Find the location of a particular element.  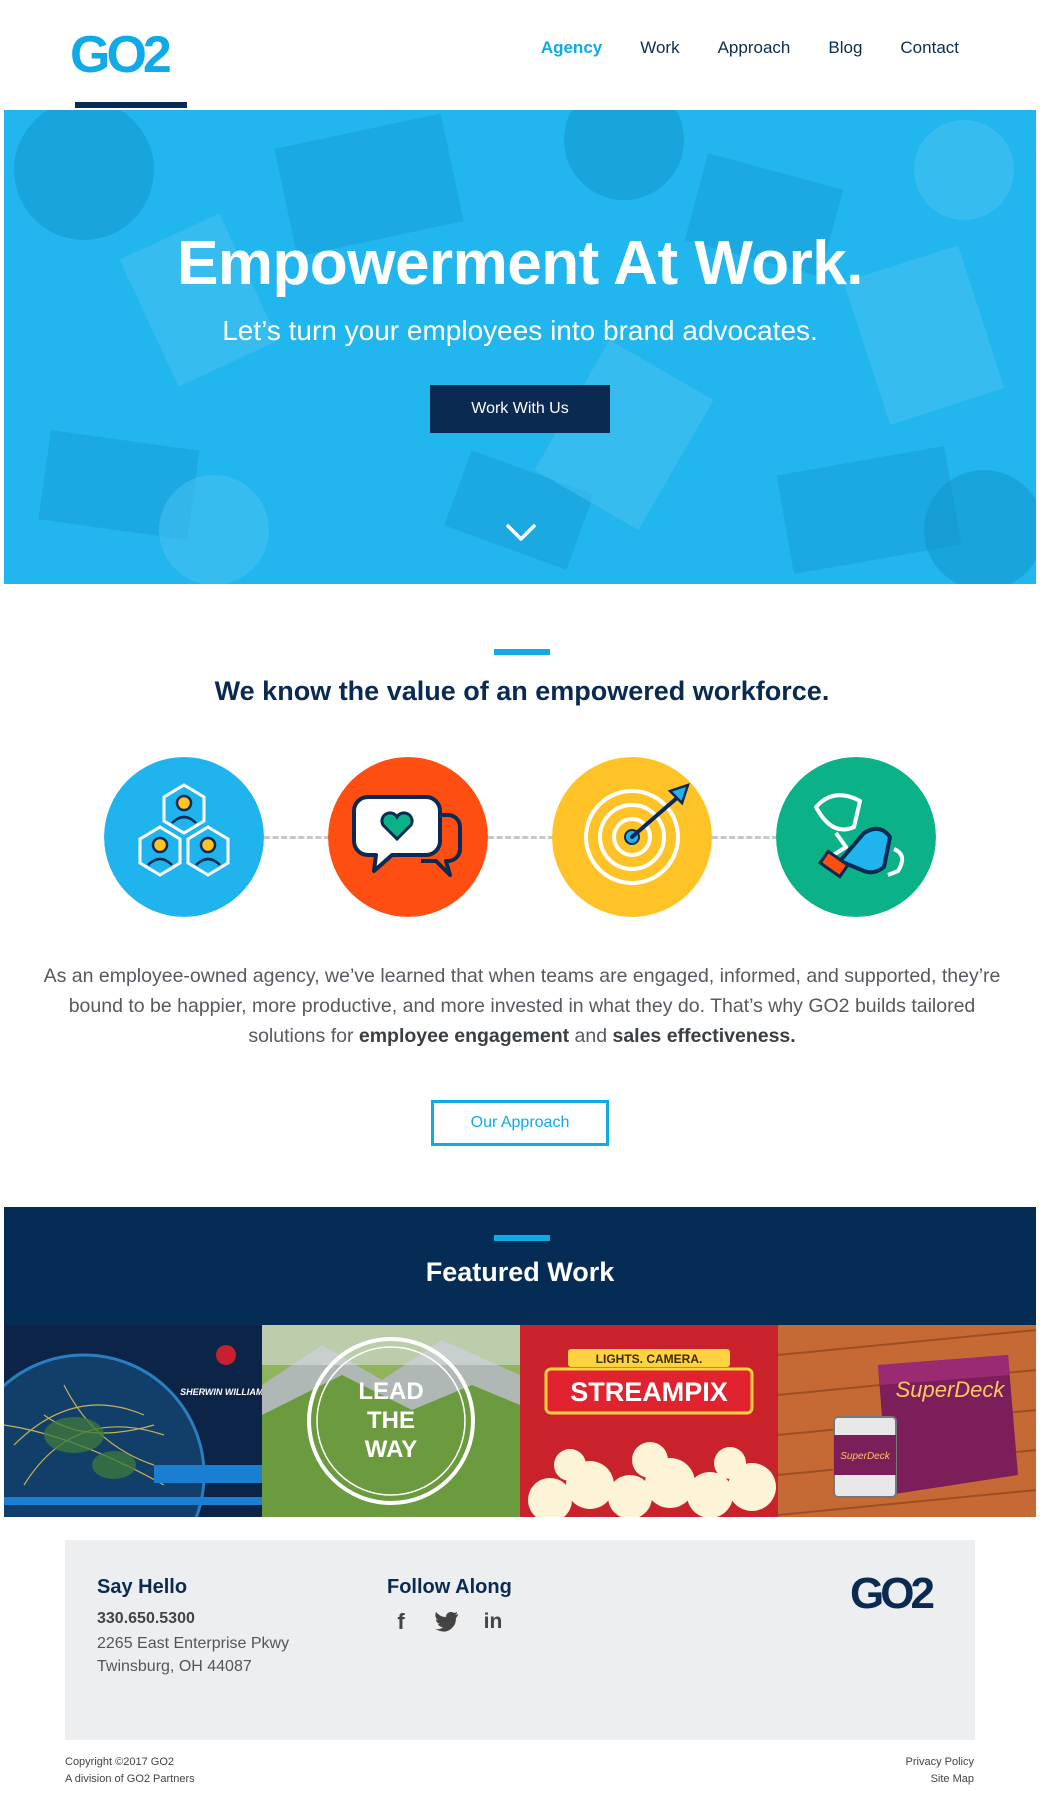

linkedin-glyph: in is located at coordinates (493, 1621).